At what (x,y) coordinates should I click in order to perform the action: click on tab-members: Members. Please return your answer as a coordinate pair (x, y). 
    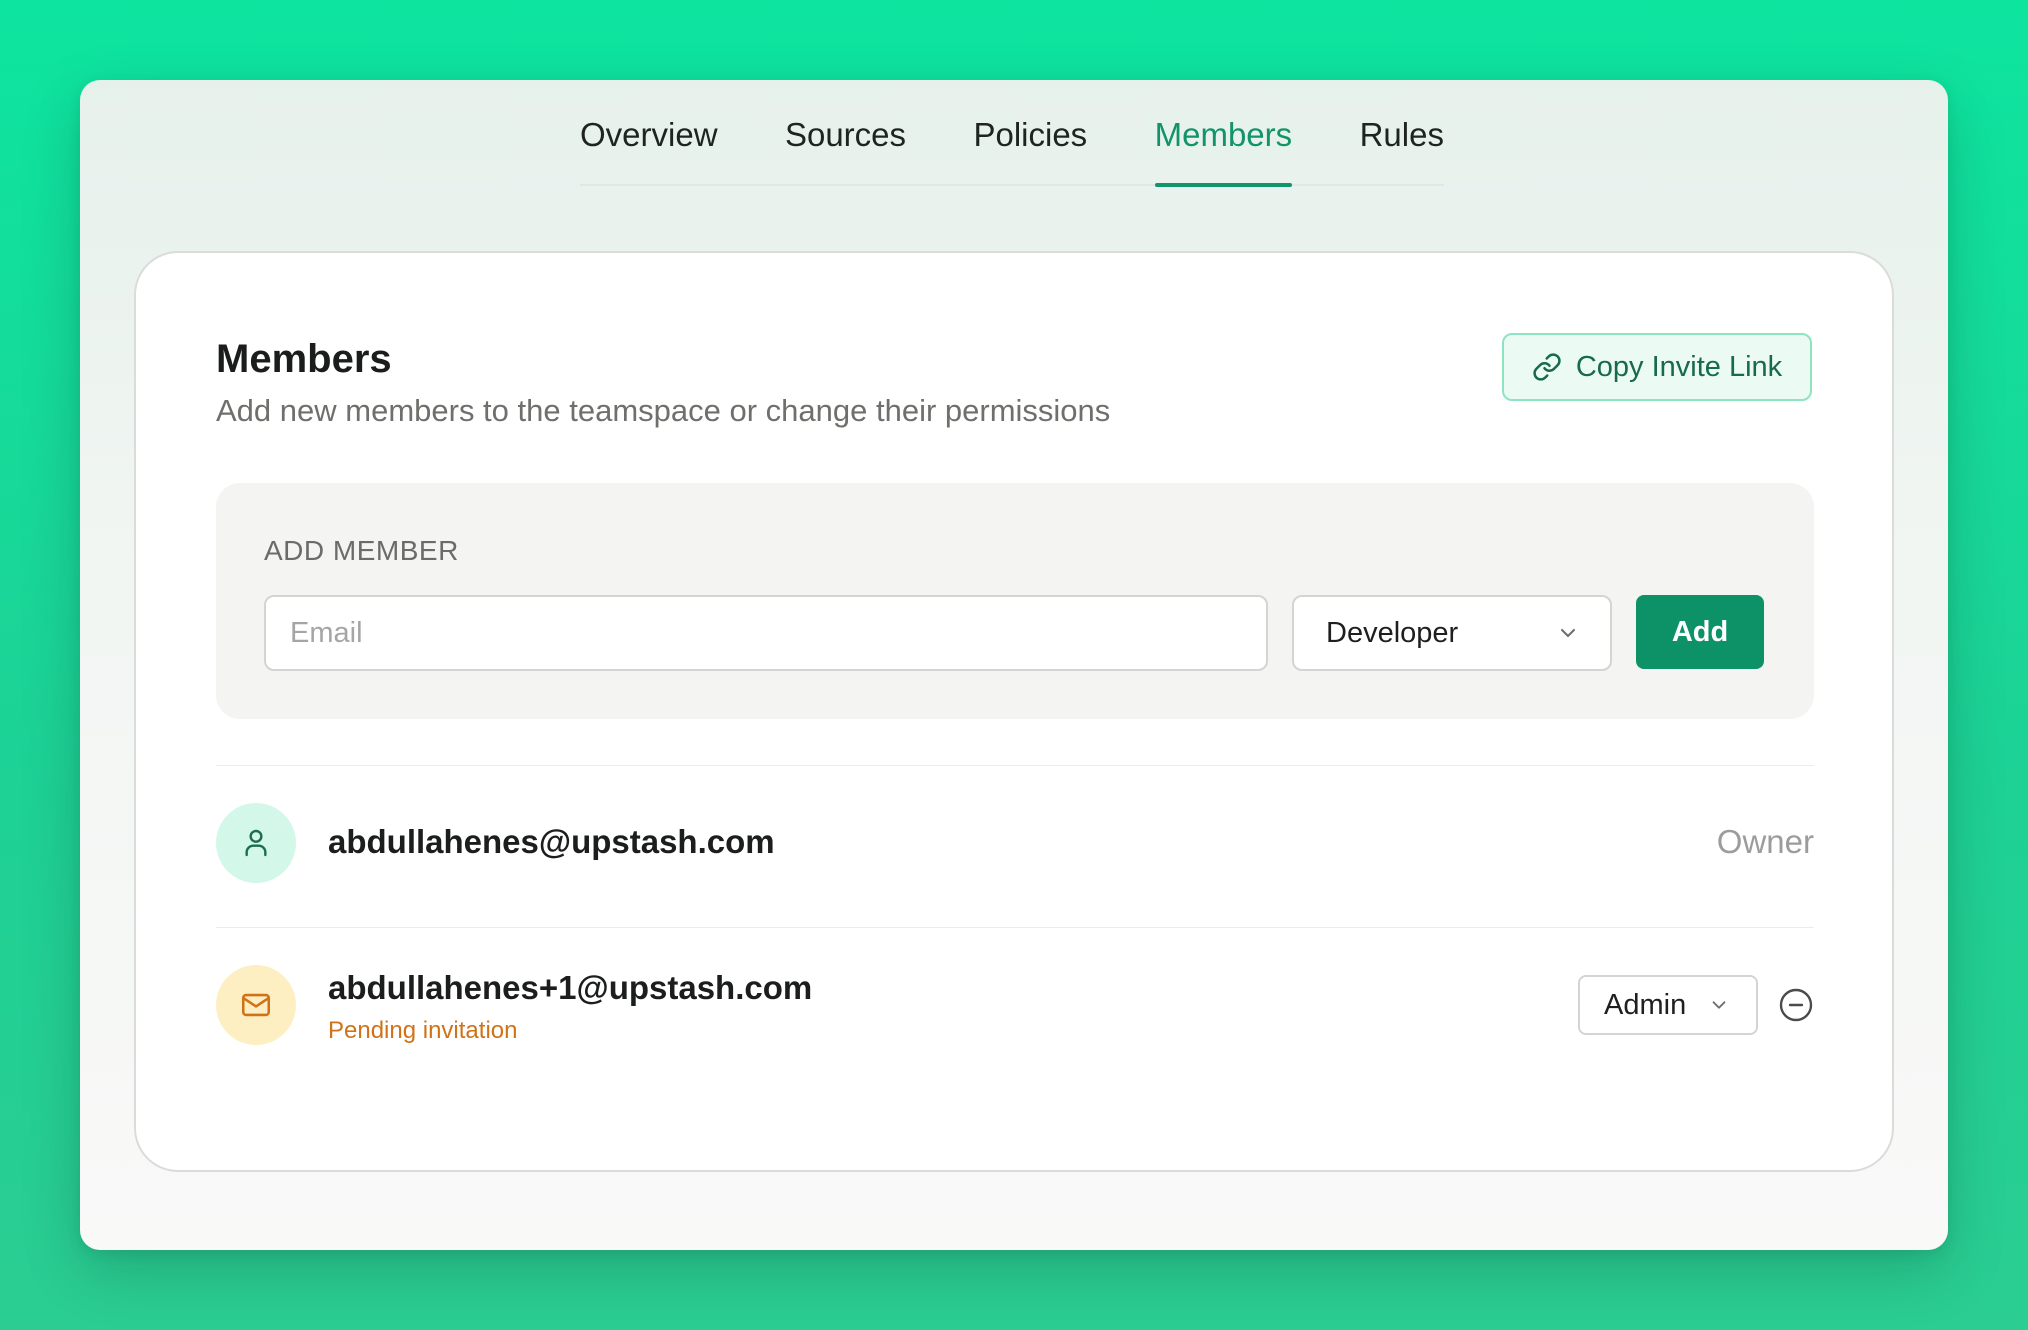
    Looking at the image, I should click on (1223, 133).